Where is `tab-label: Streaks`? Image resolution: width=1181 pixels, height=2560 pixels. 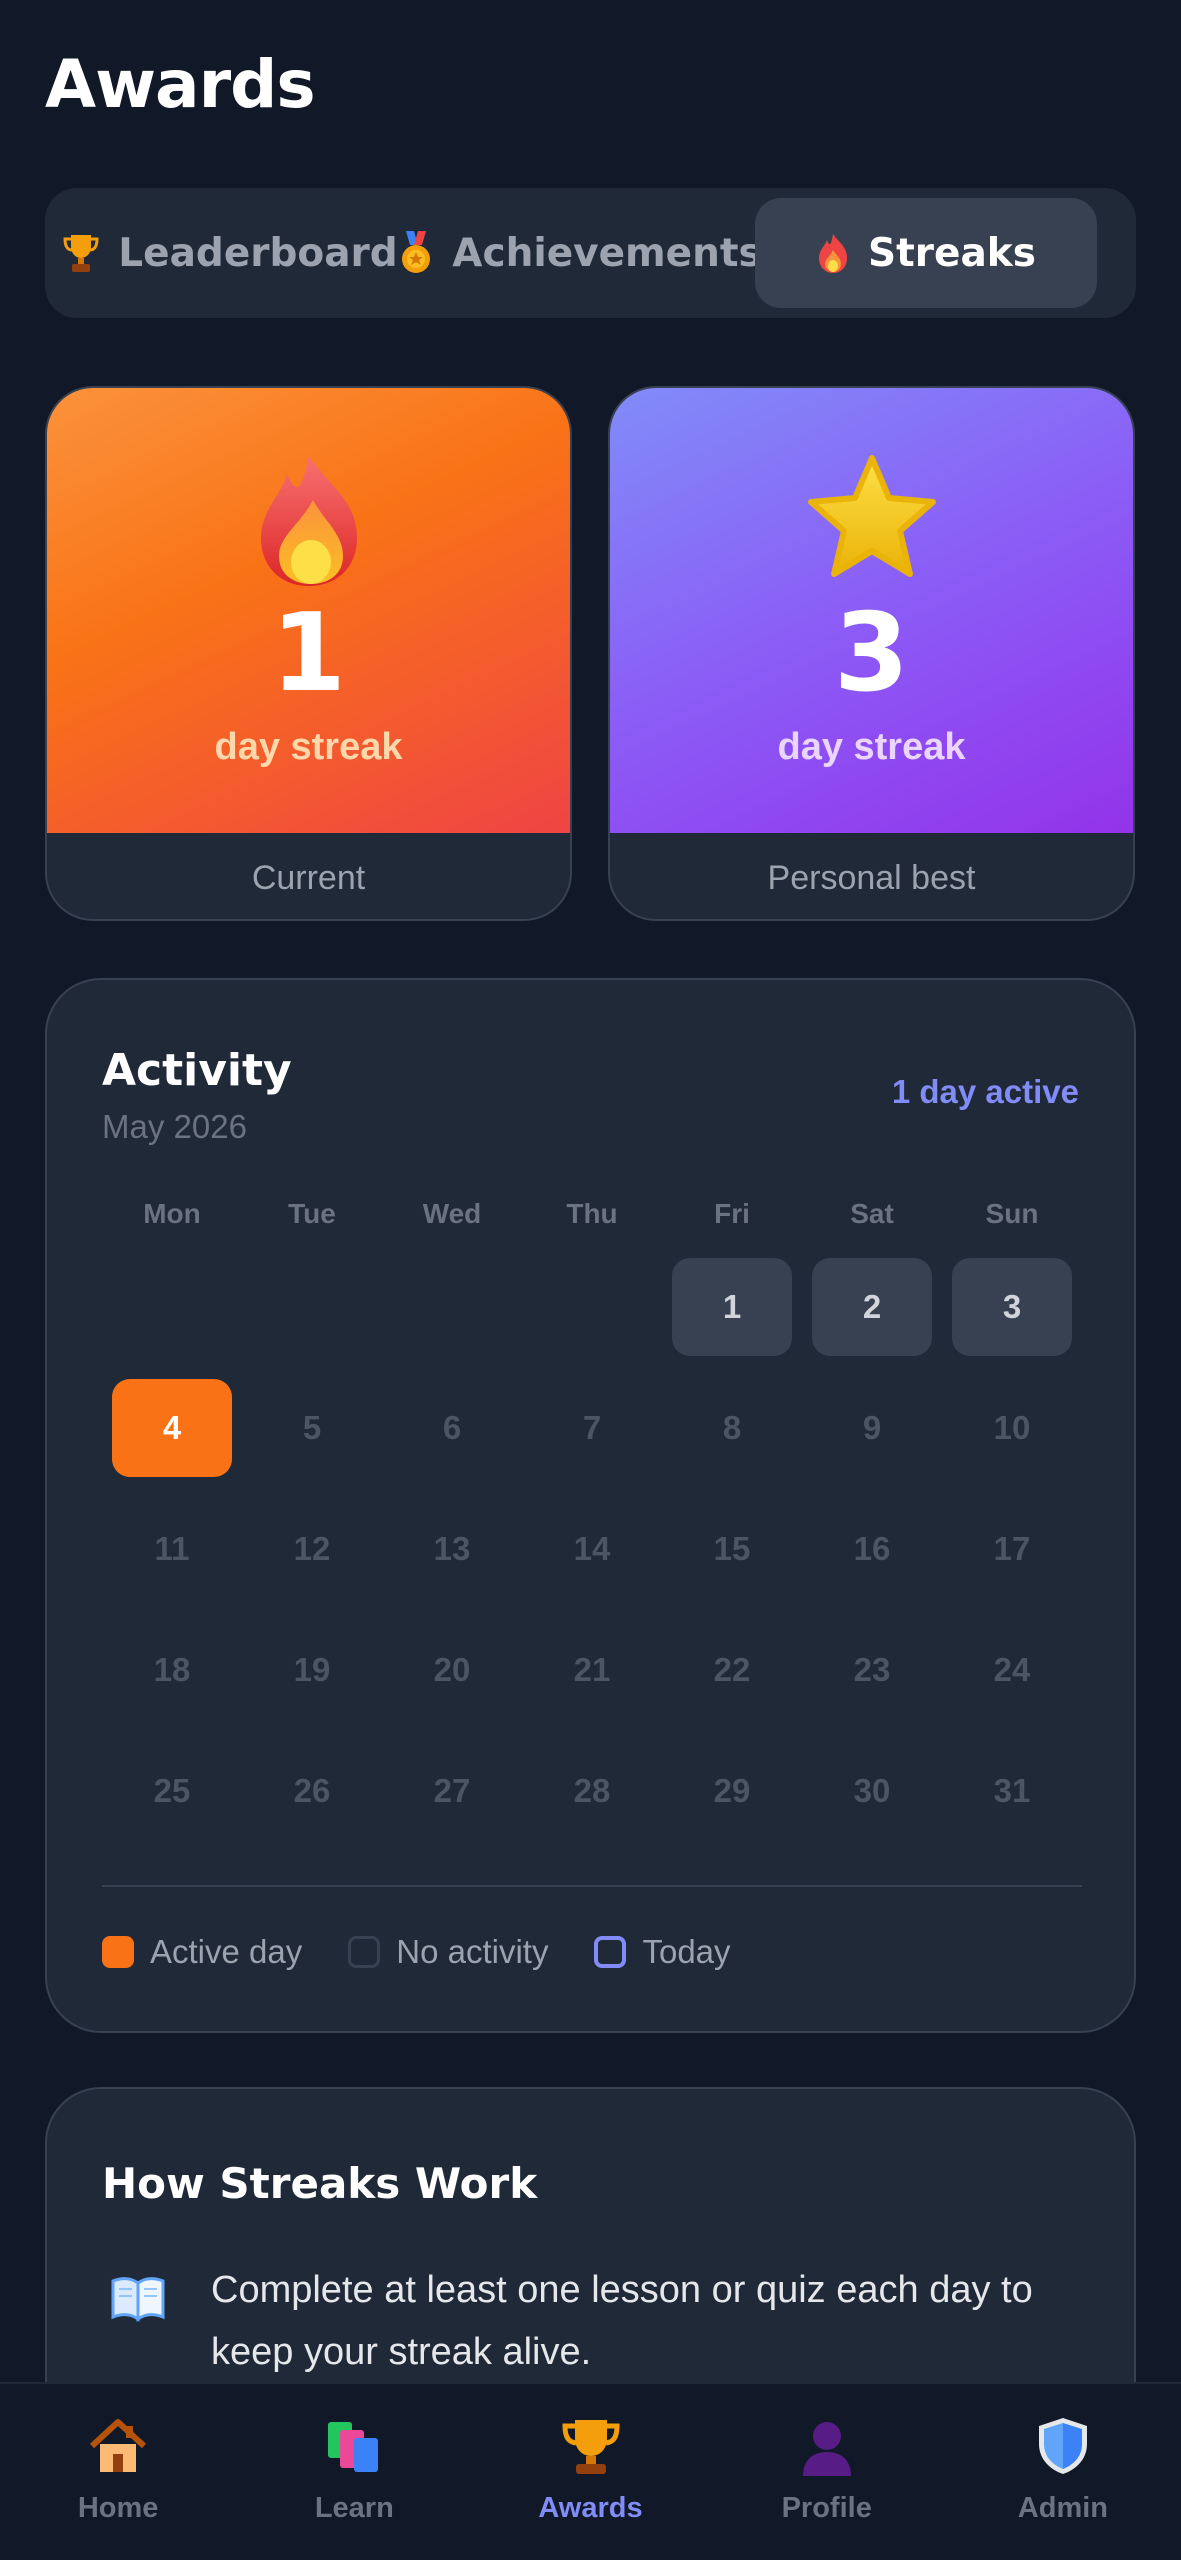
tab-label: Streaks is located at coordinates (952, 253).